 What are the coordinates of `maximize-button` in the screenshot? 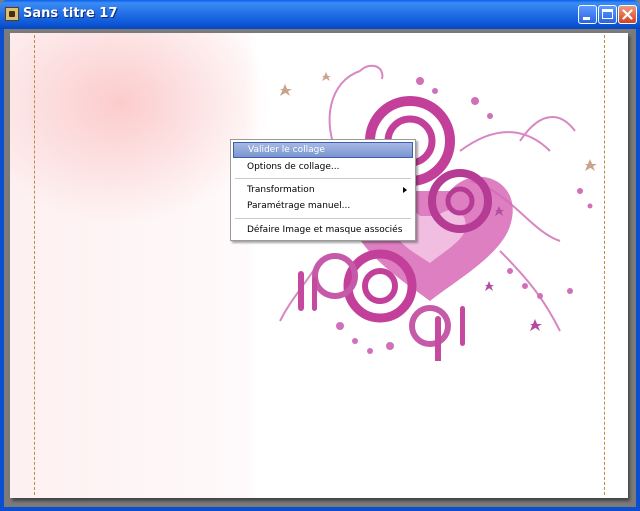 It's located at (607, 14).